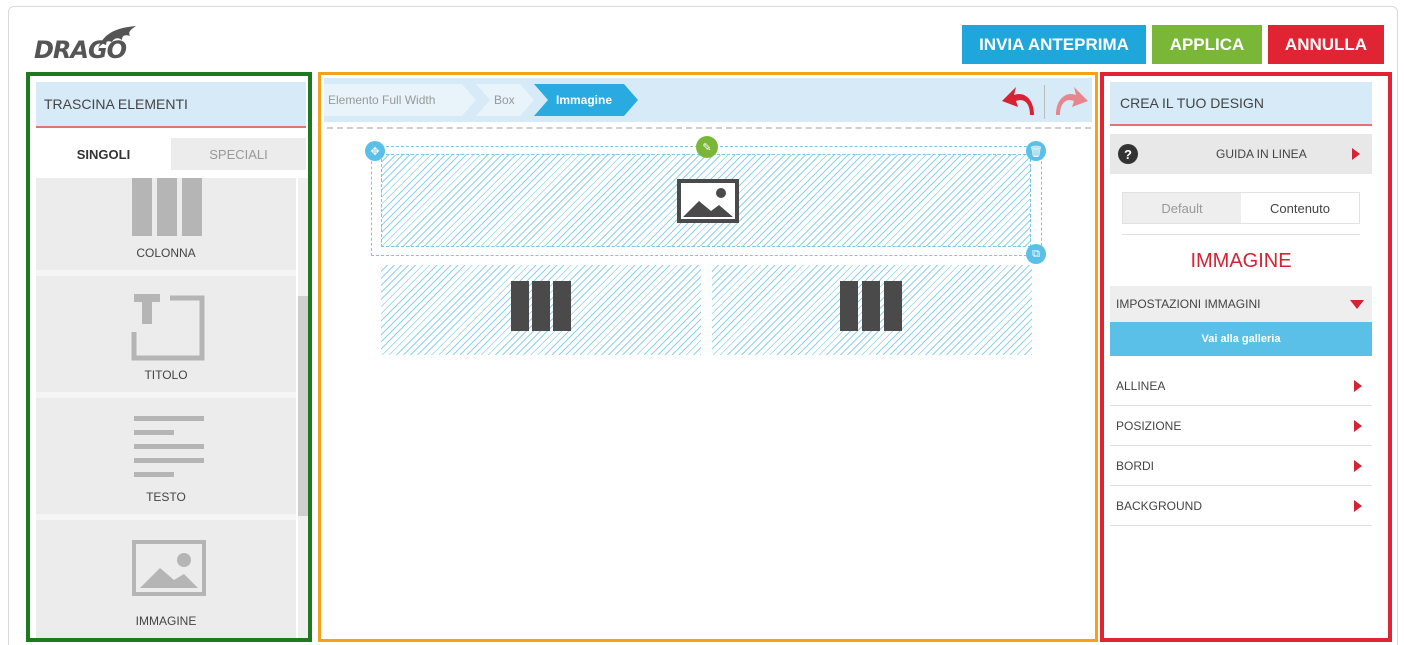  Describe the element at coordinates (1241, 261) in the screenshot. I see `element-title: IMMAGINE` at that location.